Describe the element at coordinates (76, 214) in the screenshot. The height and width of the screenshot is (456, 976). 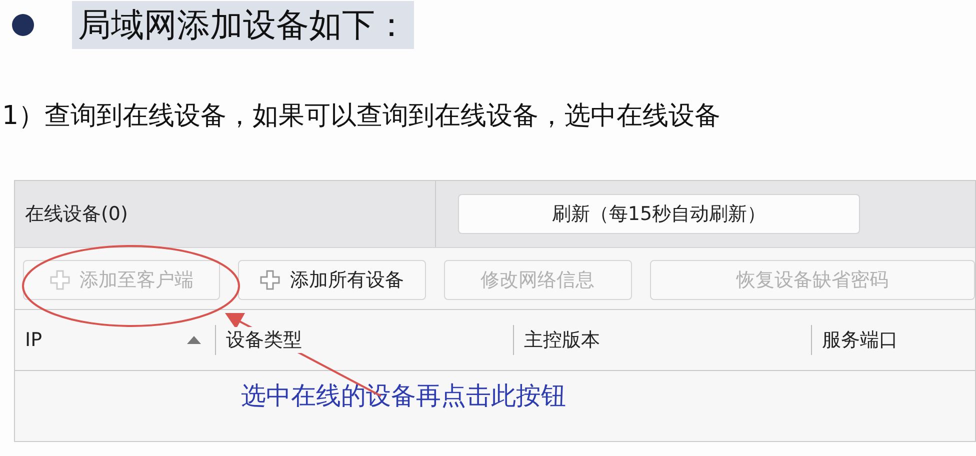
I see `panel-title: 在线设备(0)` at that location.